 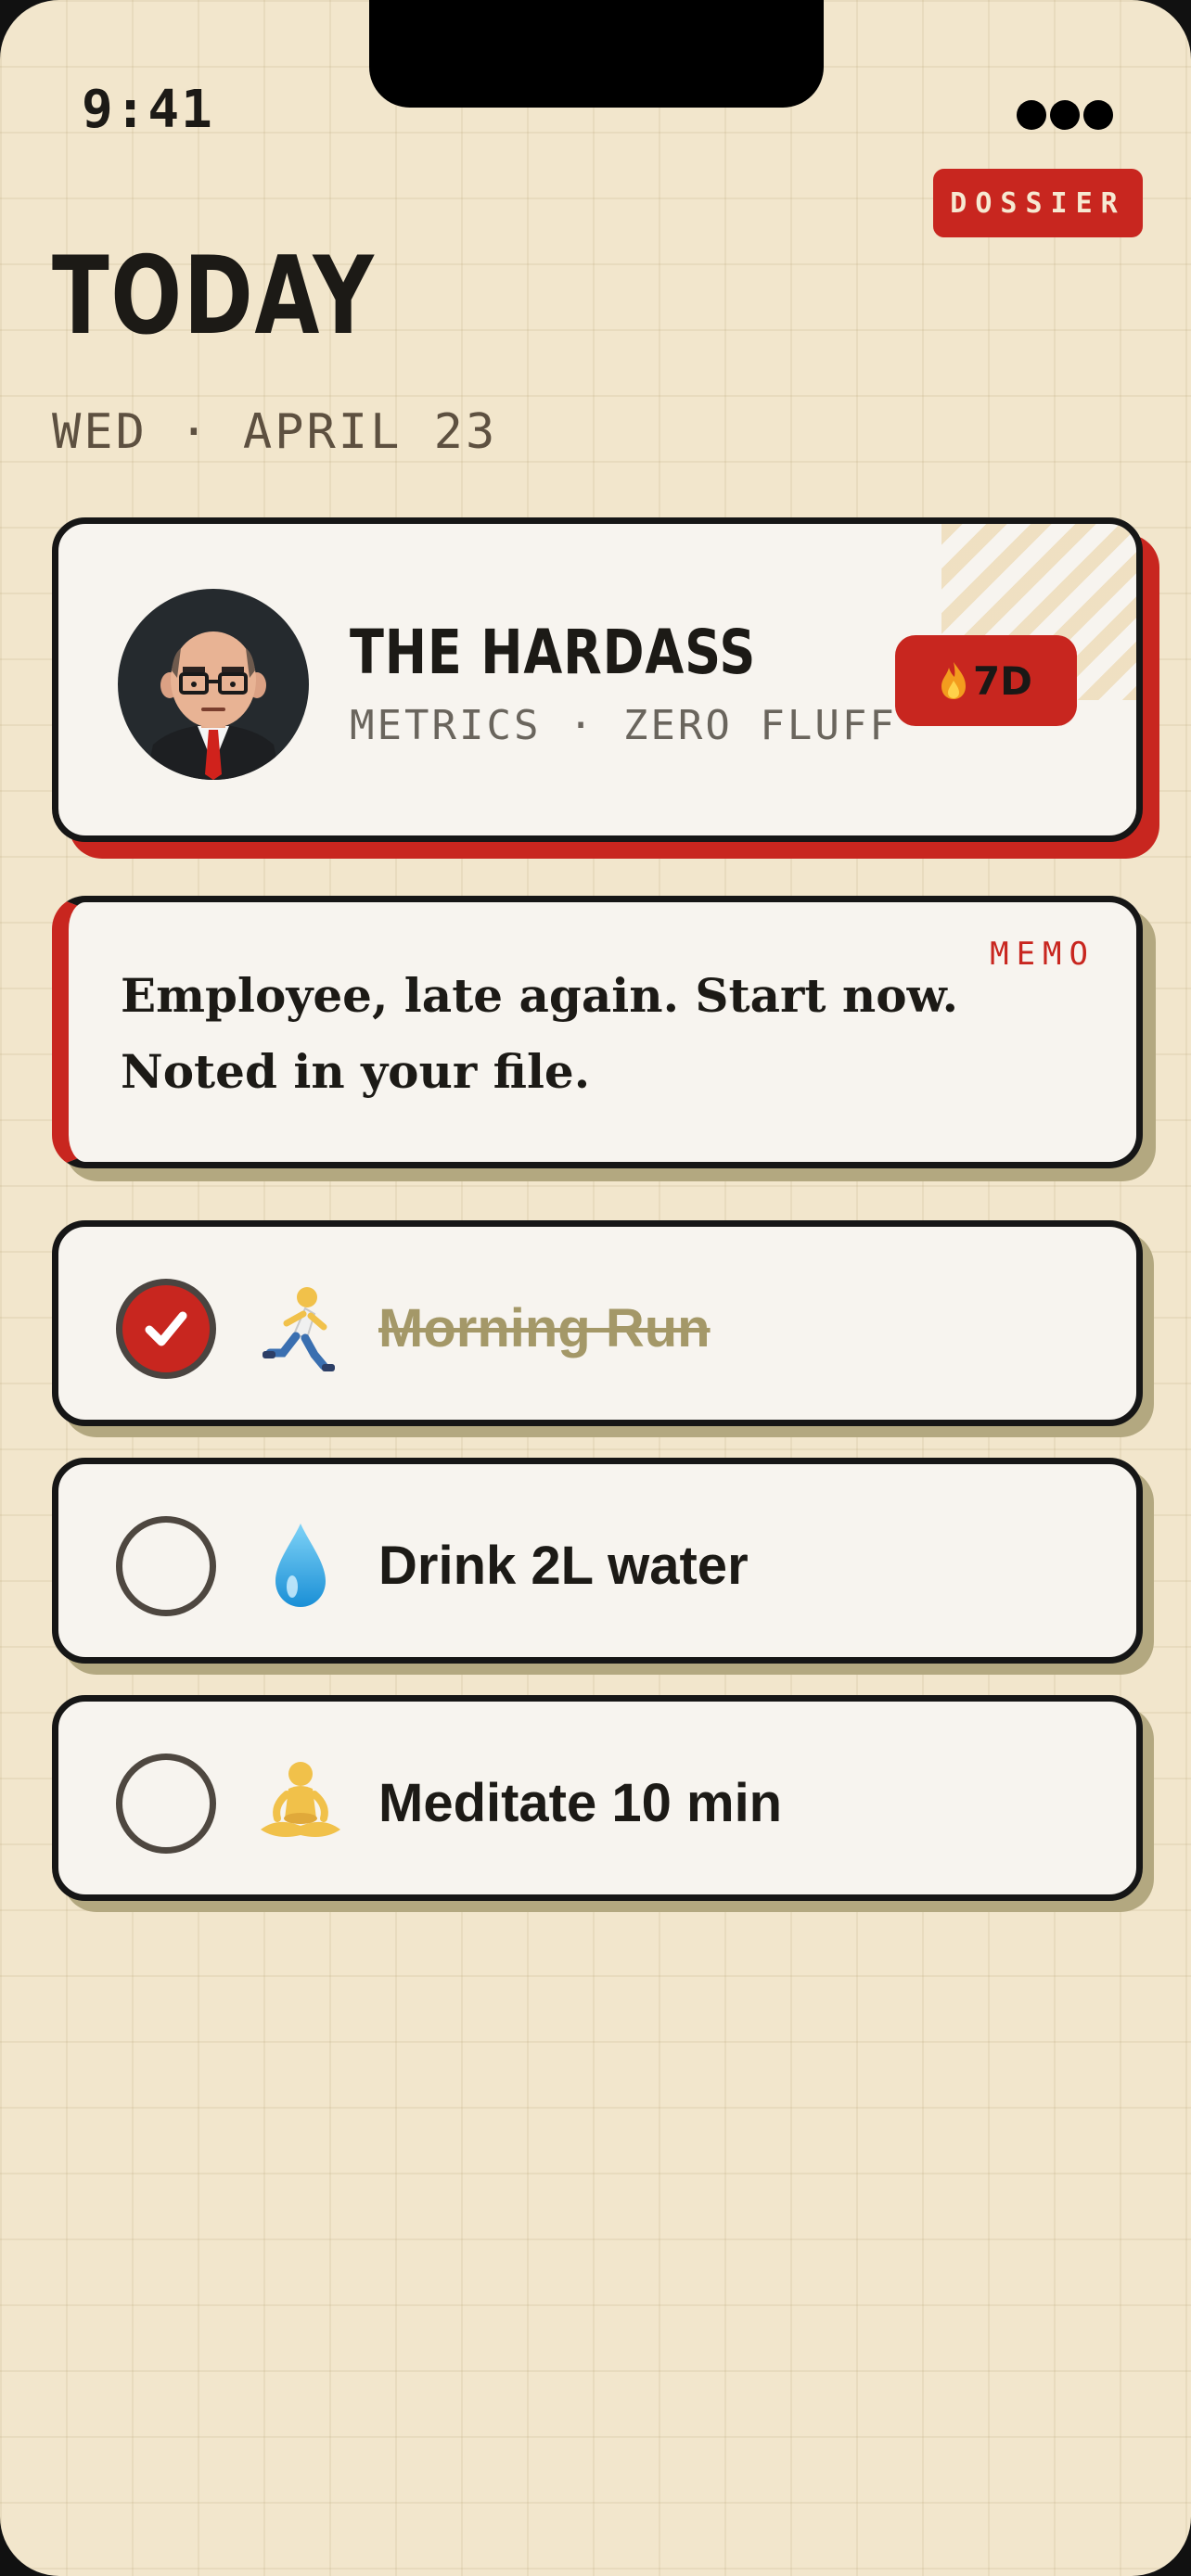 What do you see at coordinates (545, 1328) in the screenshot?
I see `task-label: Morning Run` at bounding box center [545, 1328].